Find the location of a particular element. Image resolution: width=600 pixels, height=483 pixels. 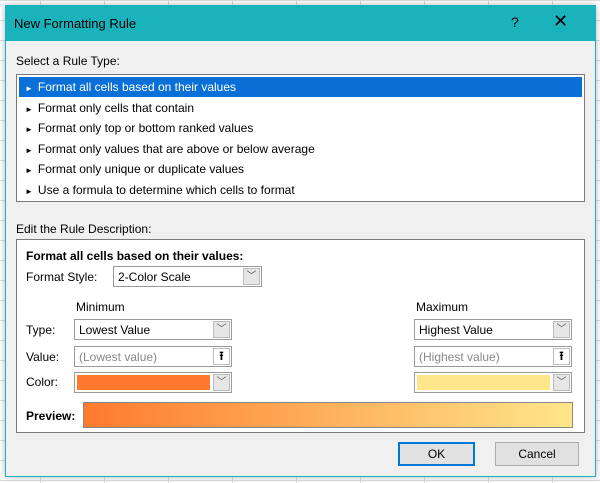

title-bar: New Formatting Rule ? ✕ is located at coordinates (300, 23).